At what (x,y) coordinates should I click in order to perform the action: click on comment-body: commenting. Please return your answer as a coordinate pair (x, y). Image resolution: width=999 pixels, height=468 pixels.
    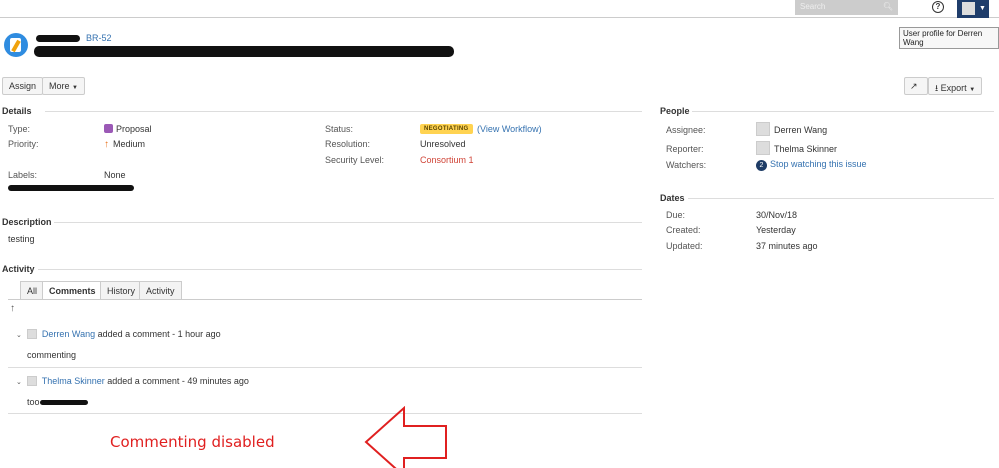
    Looking at the image, I should click on (52, 355).